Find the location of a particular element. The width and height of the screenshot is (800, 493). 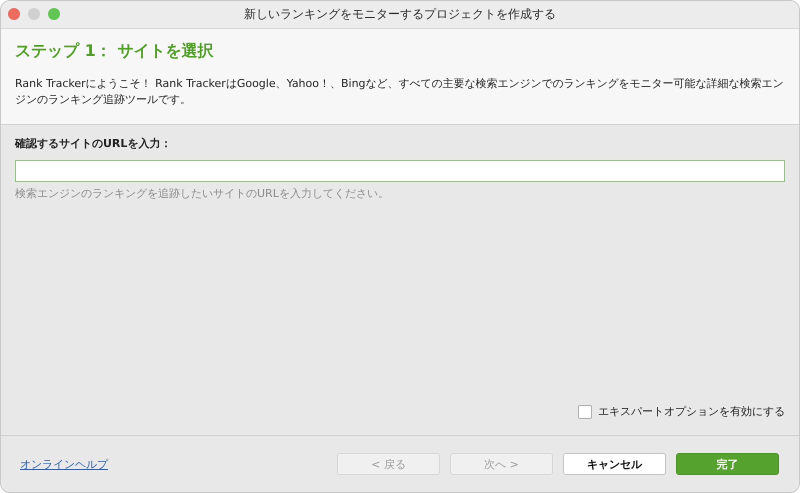

window-title: 新しいランキングをモニターするプロジェクトを作成する is located at coordinates (400, 14).